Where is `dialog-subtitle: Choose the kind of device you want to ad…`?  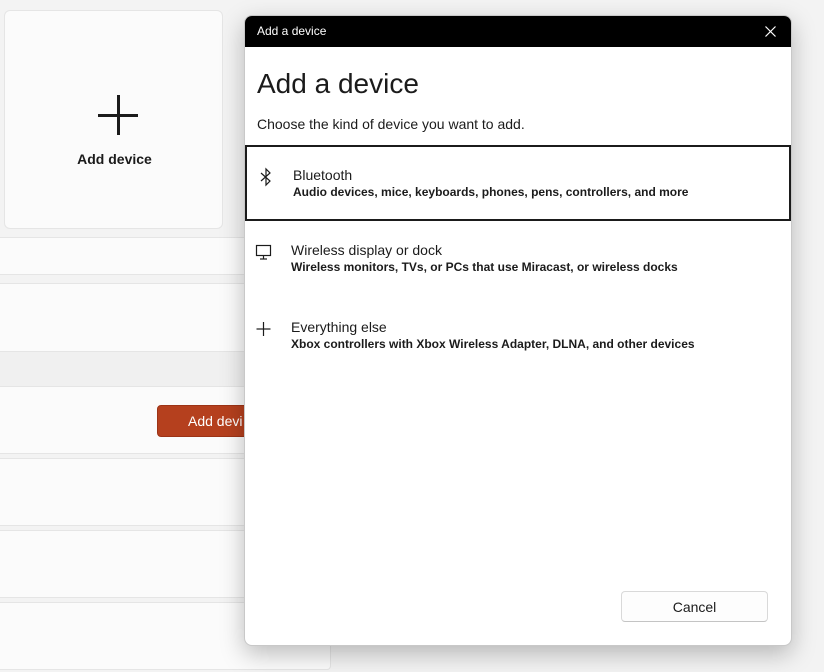 dialog-subtitle: Choose the kind of device you want to ad… is located at coordinates (391, 124).